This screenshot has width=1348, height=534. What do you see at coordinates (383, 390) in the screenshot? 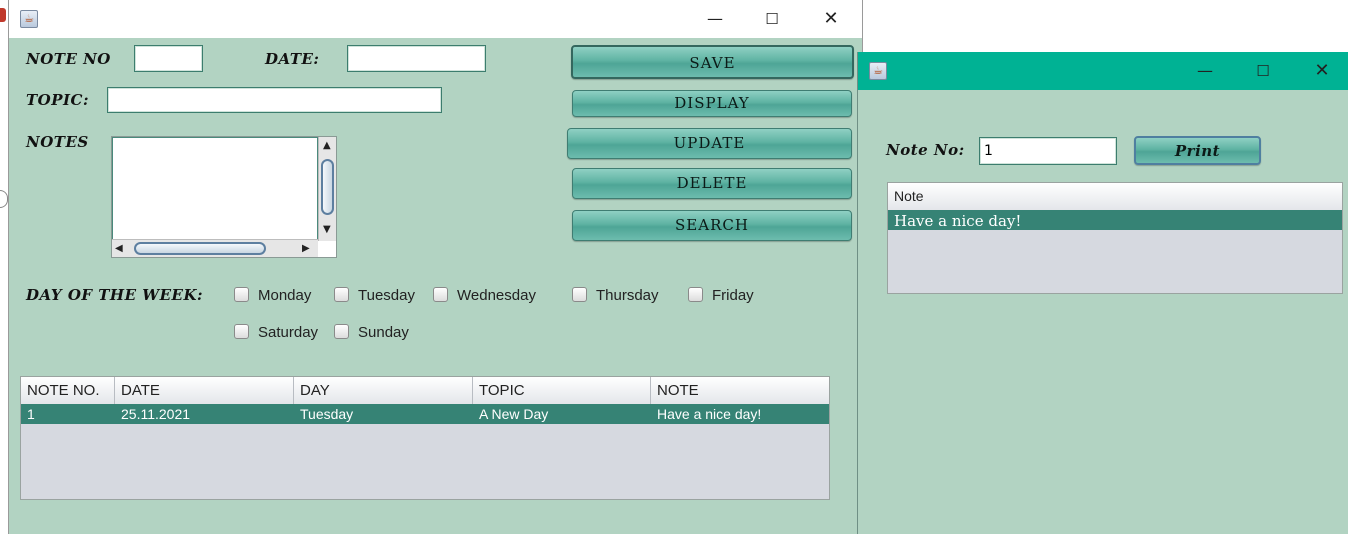
I see `column-header-day: DAY` at bounding box center [383, 390].